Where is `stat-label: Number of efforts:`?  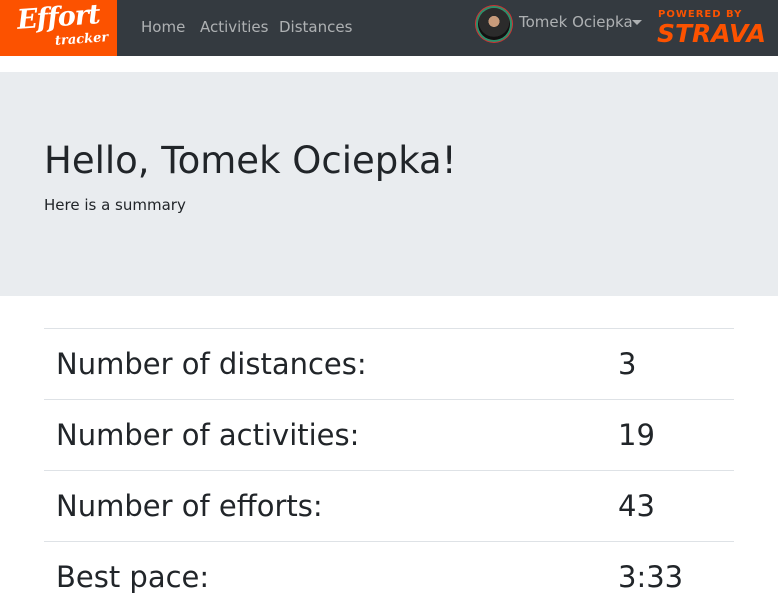
stat-label: Number of efforts: is located at coordinates (325, 506).